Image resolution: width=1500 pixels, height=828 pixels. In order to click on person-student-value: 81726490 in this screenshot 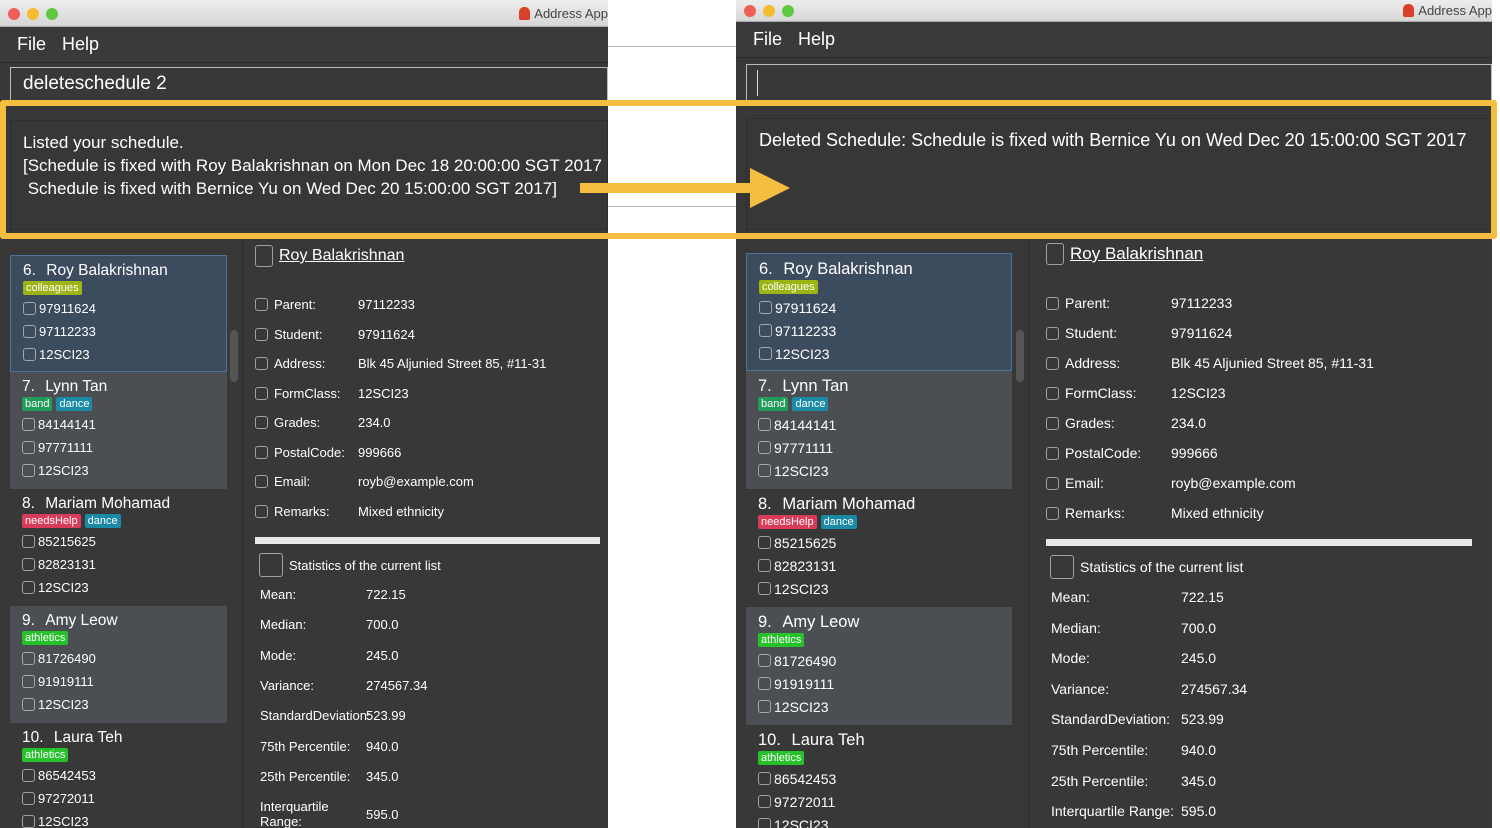, I will do `click(805, 660)`.